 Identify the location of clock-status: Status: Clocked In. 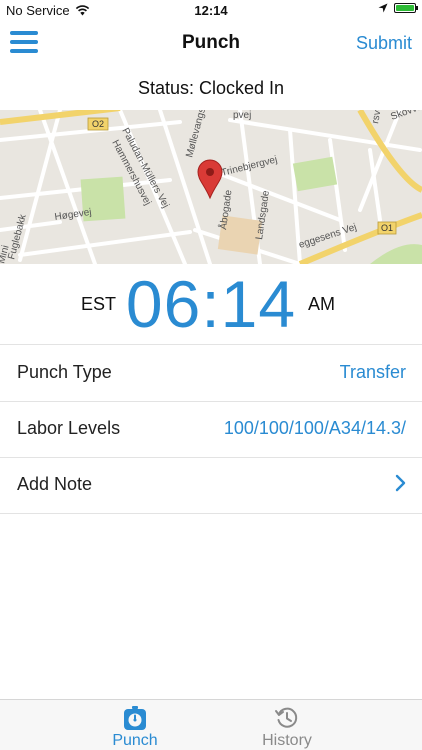
(211, 88).